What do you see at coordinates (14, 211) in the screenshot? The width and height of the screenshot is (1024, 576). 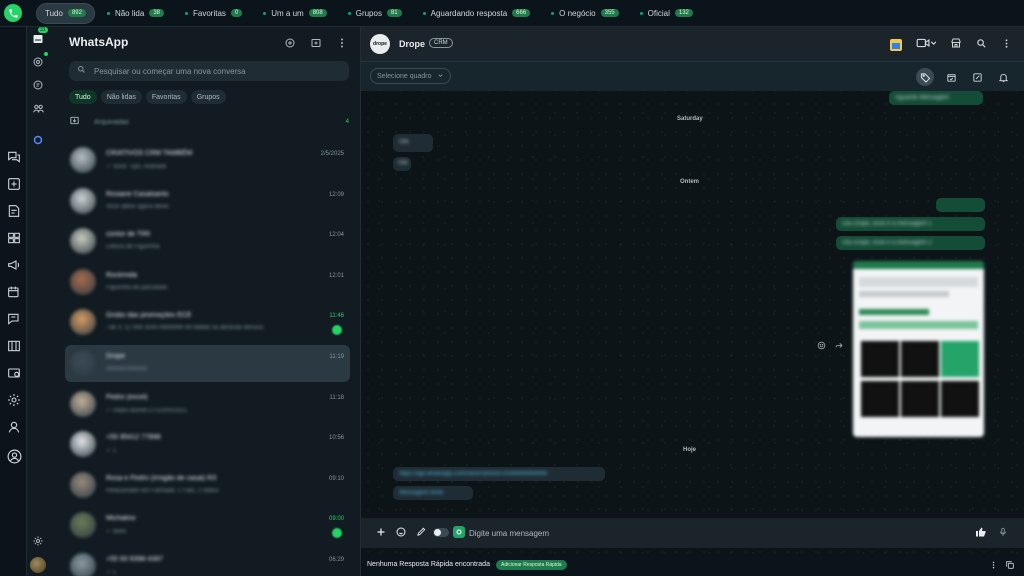 I see `note-edit-icon` at bounding box center [14, 211].